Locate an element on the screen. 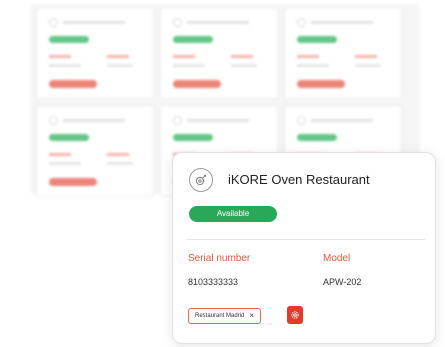 This screenshot has height=347, width=445. status-badge: Available is located at coordinates (233, 214).